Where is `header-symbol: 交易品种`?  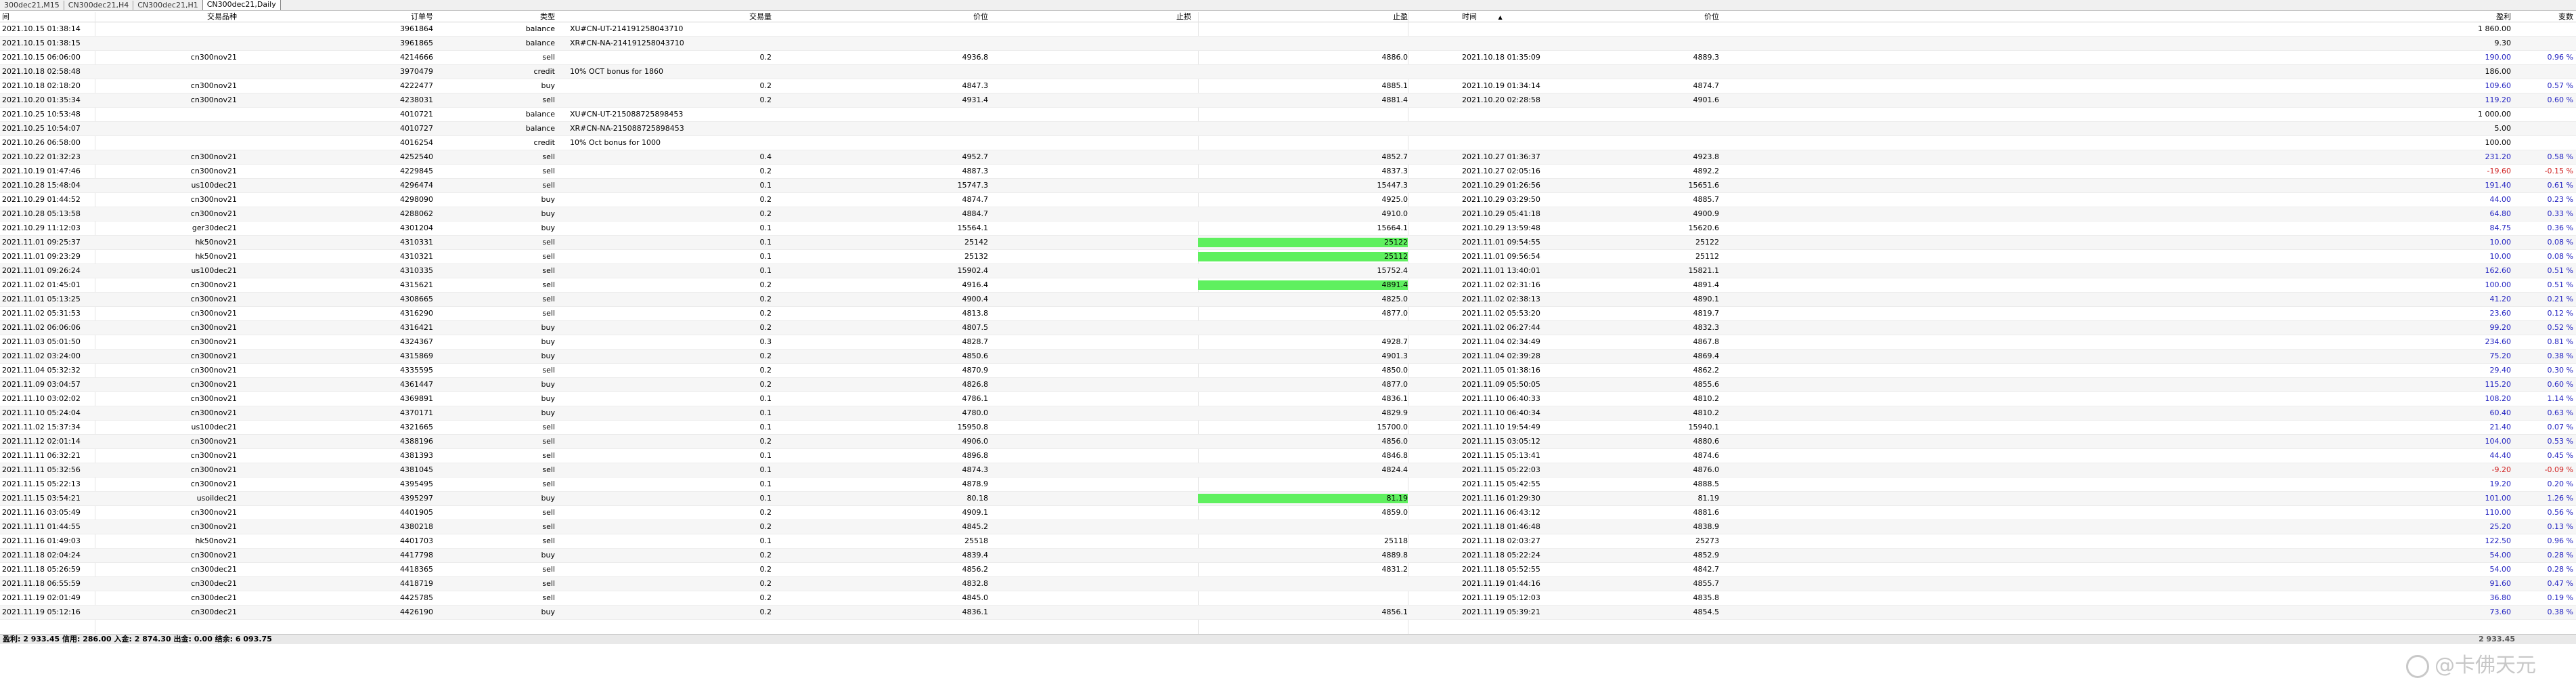 header-symbol: 交易品种 is located at coordinates (166, 17).